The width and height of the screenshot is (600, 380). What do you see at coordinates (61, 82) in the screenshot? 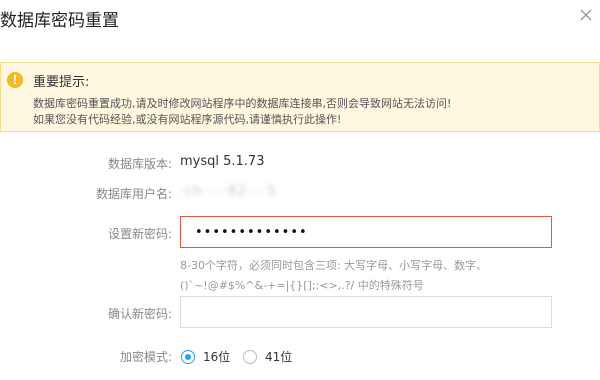
I see `notice-title: 重要提示:` at bounding box center [61, 82].